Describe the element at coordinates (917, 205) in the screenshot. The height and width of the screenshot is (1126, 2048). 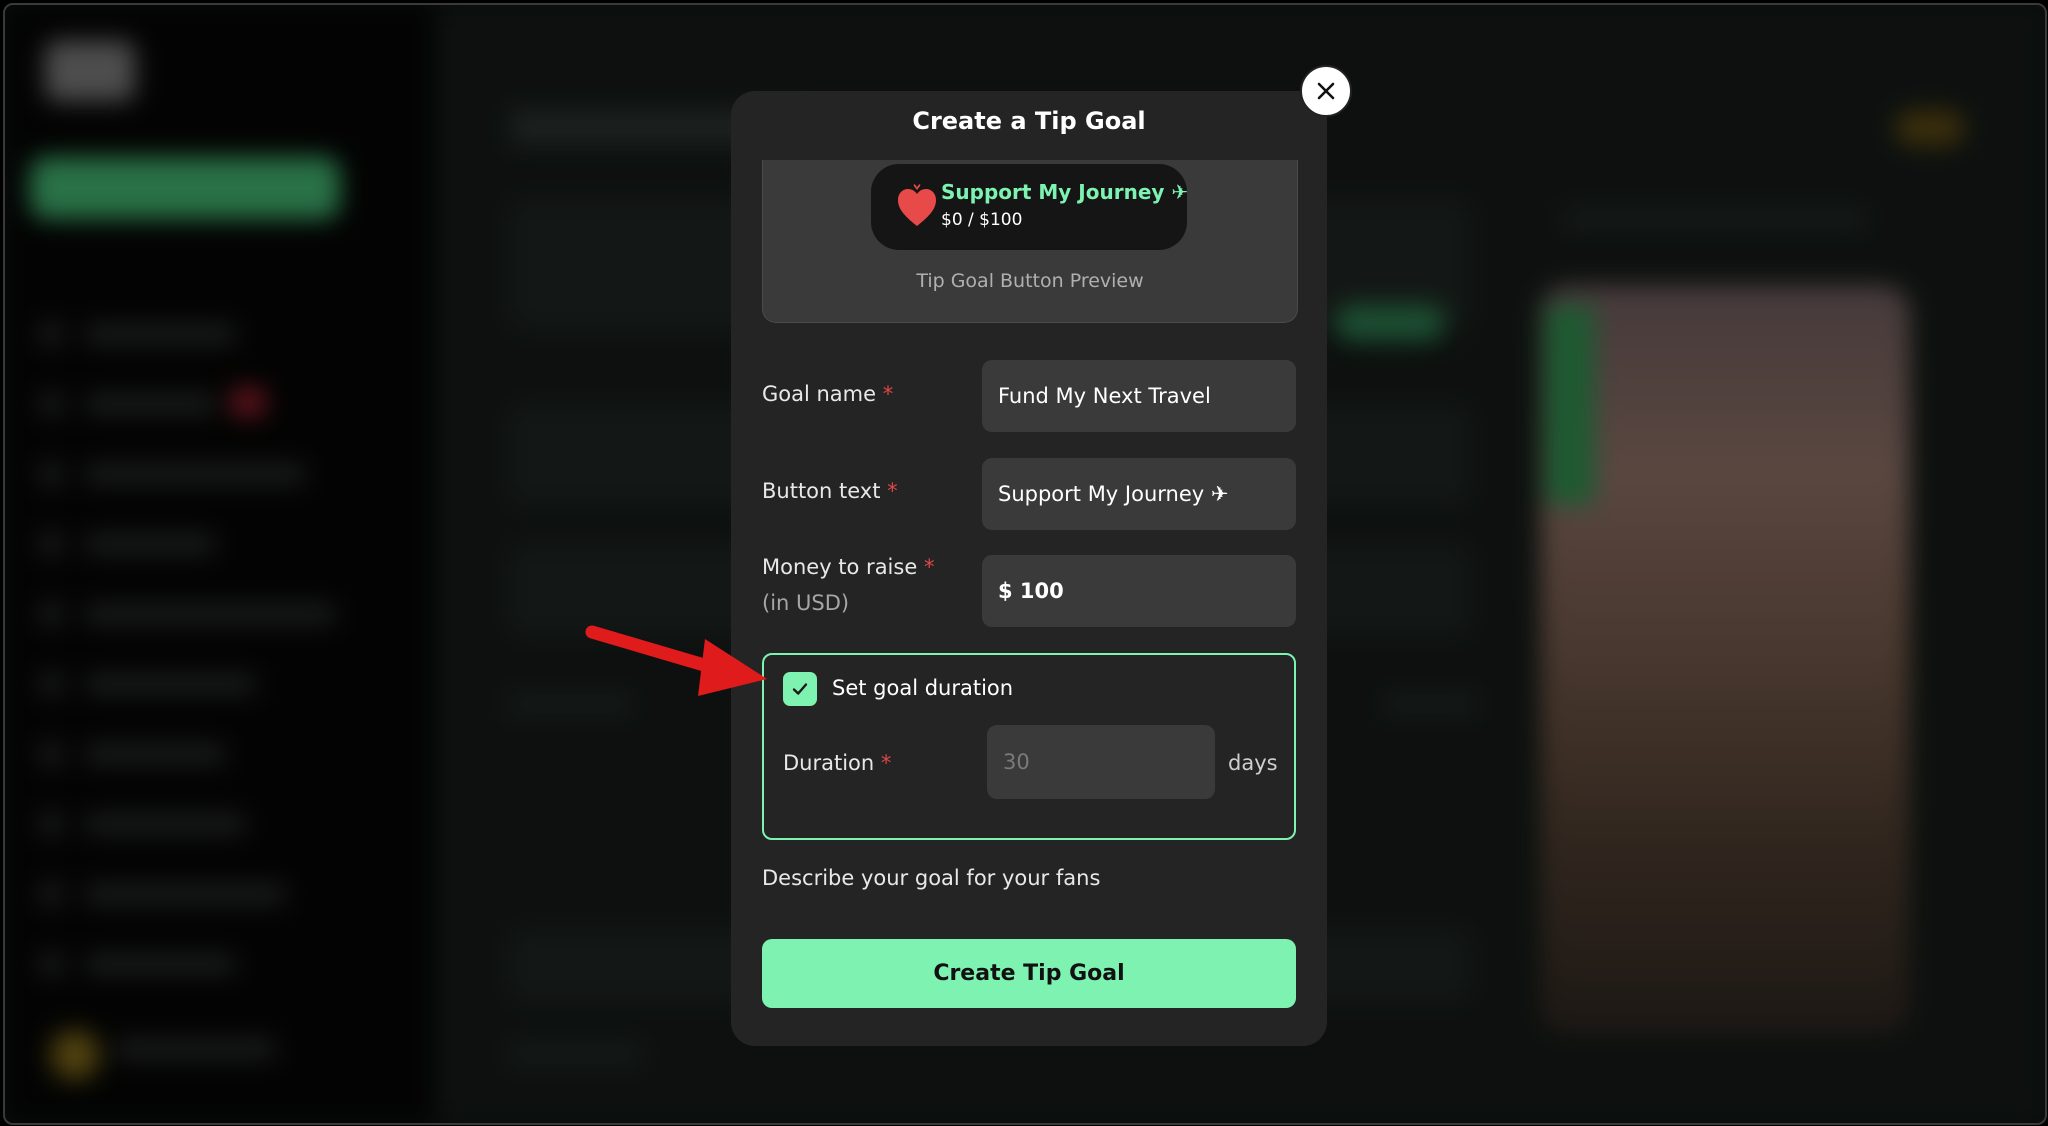
I see `heart-icon` at that location.